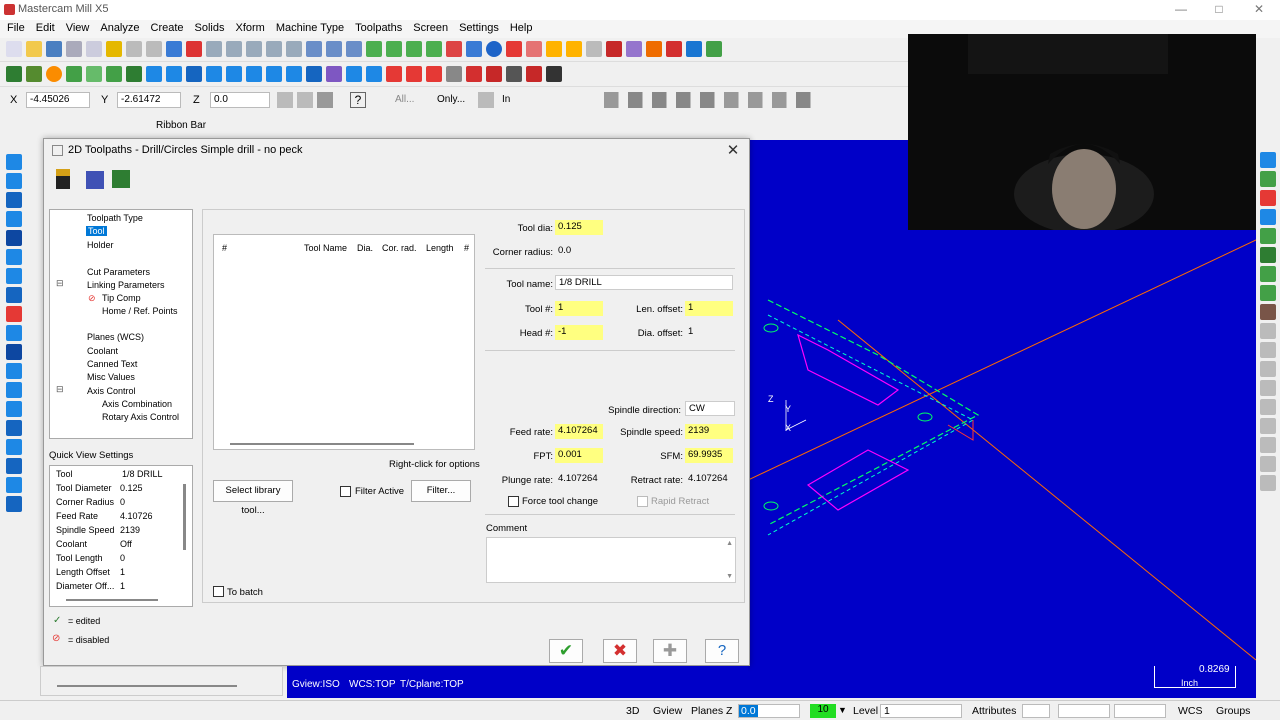  What do you see at coordinates (733, 150) in the screenshot?
I see `dialog-close-icon: ✕` at bounding box center [733, 150].